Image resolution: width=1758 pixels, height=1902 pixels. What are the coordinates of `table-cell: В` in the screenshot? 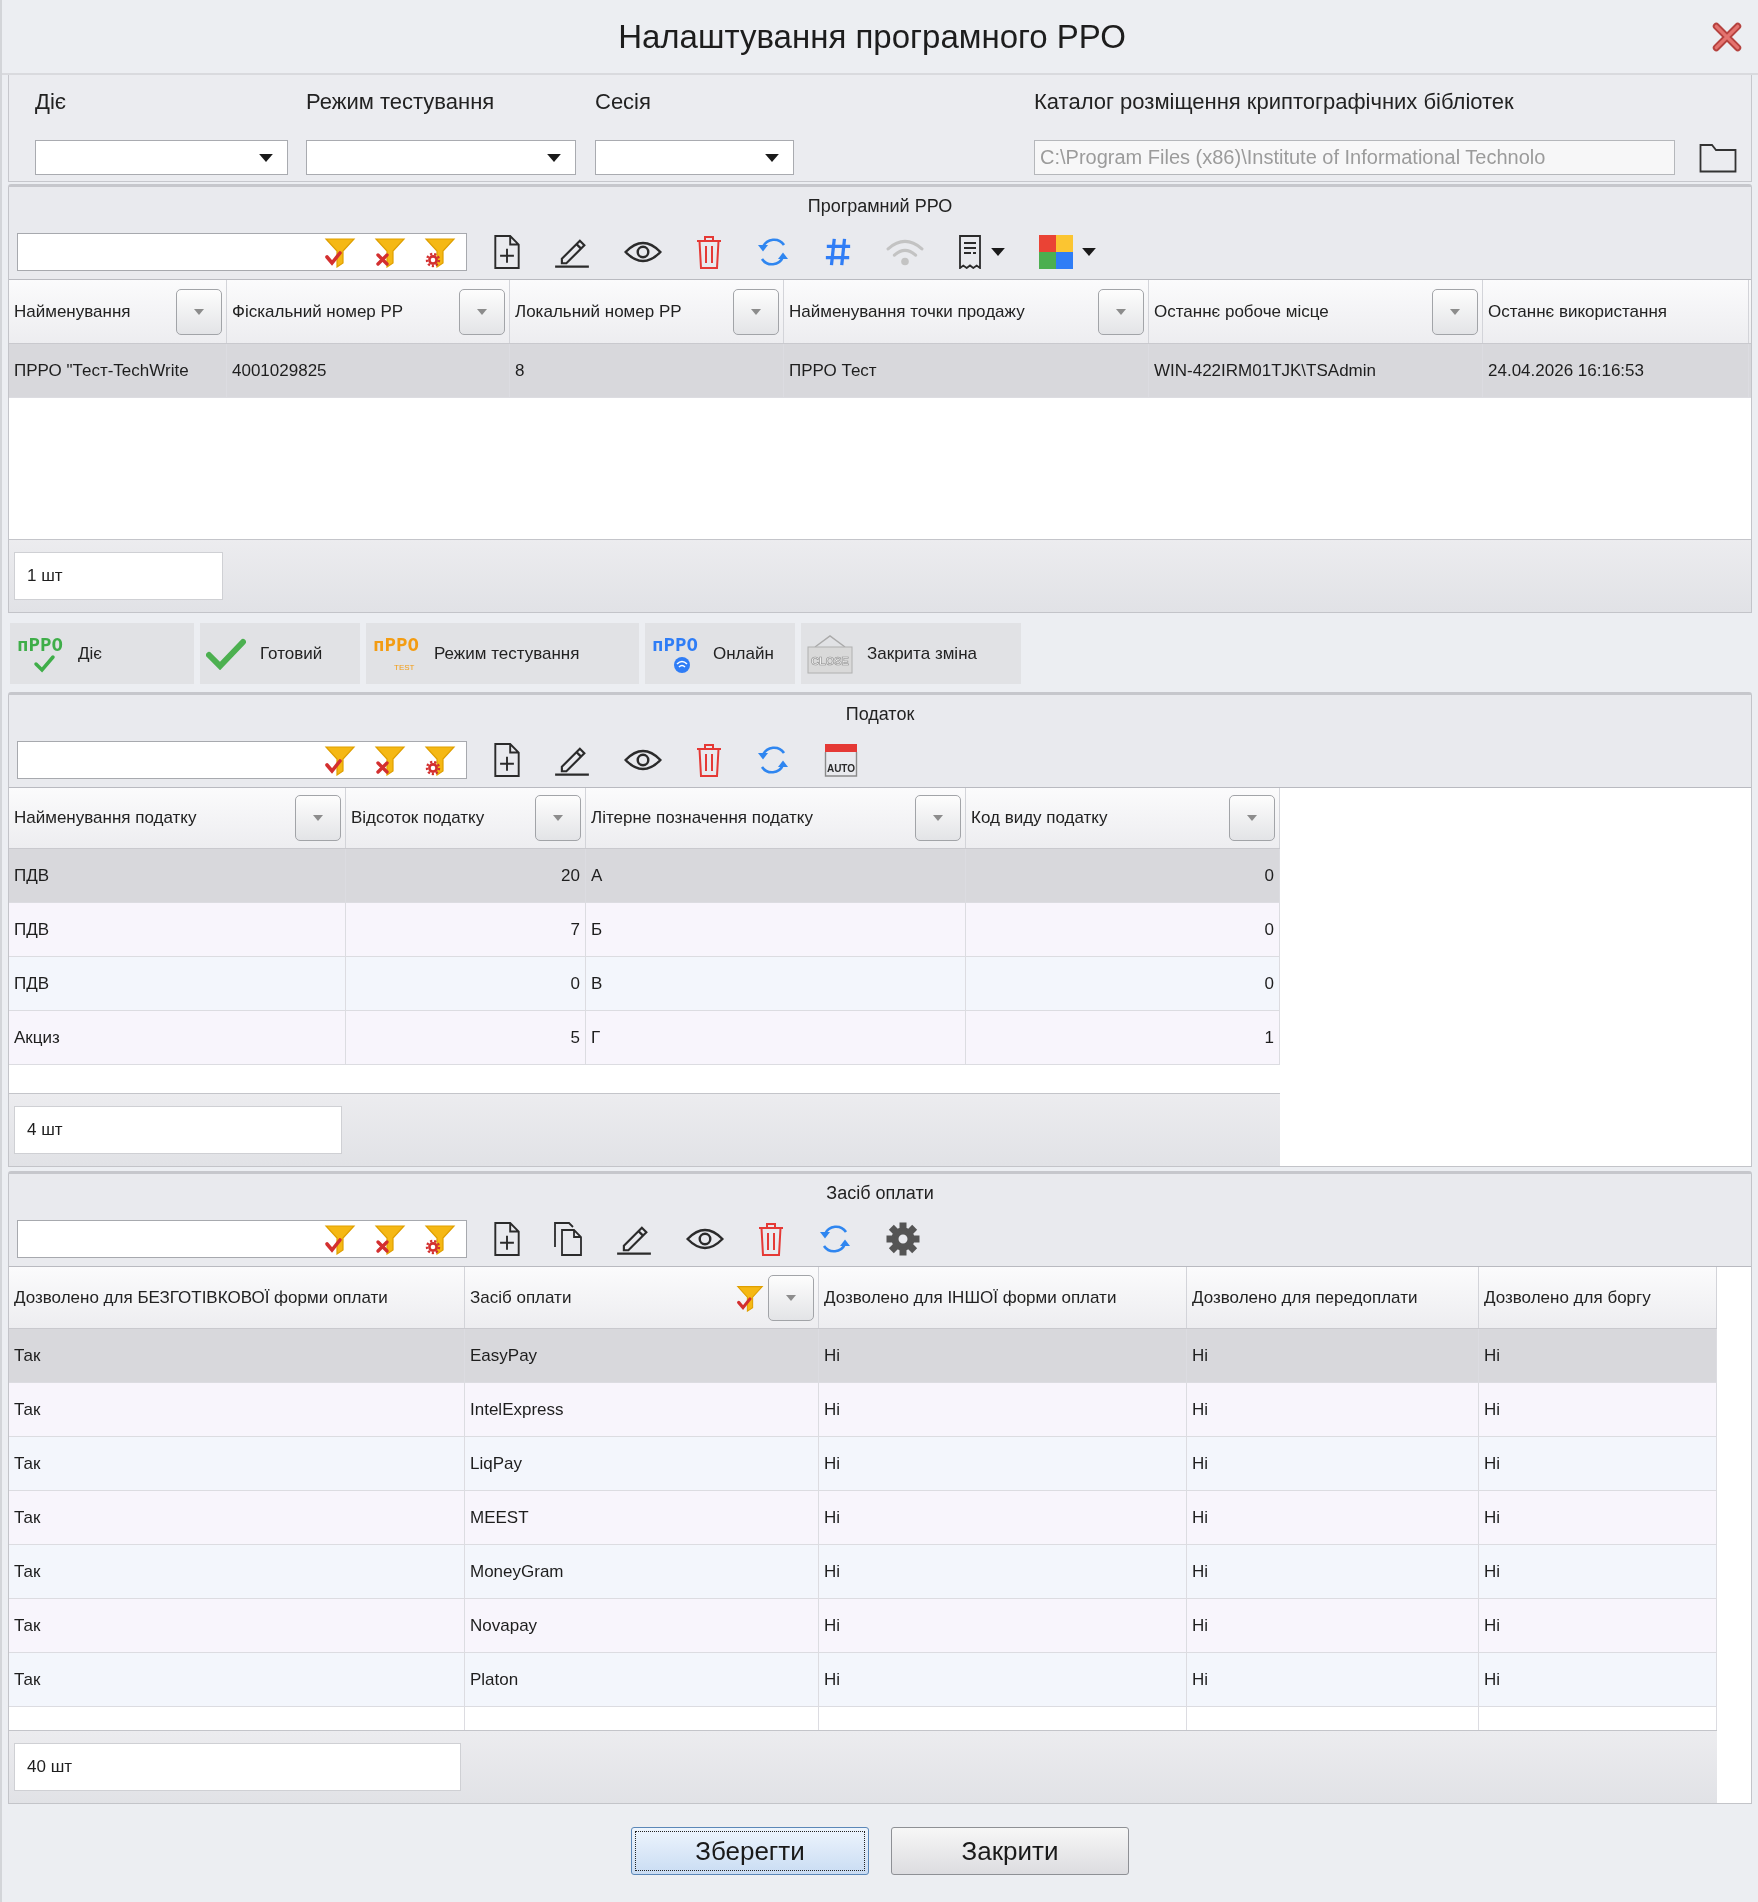 It's located at (776, 983).